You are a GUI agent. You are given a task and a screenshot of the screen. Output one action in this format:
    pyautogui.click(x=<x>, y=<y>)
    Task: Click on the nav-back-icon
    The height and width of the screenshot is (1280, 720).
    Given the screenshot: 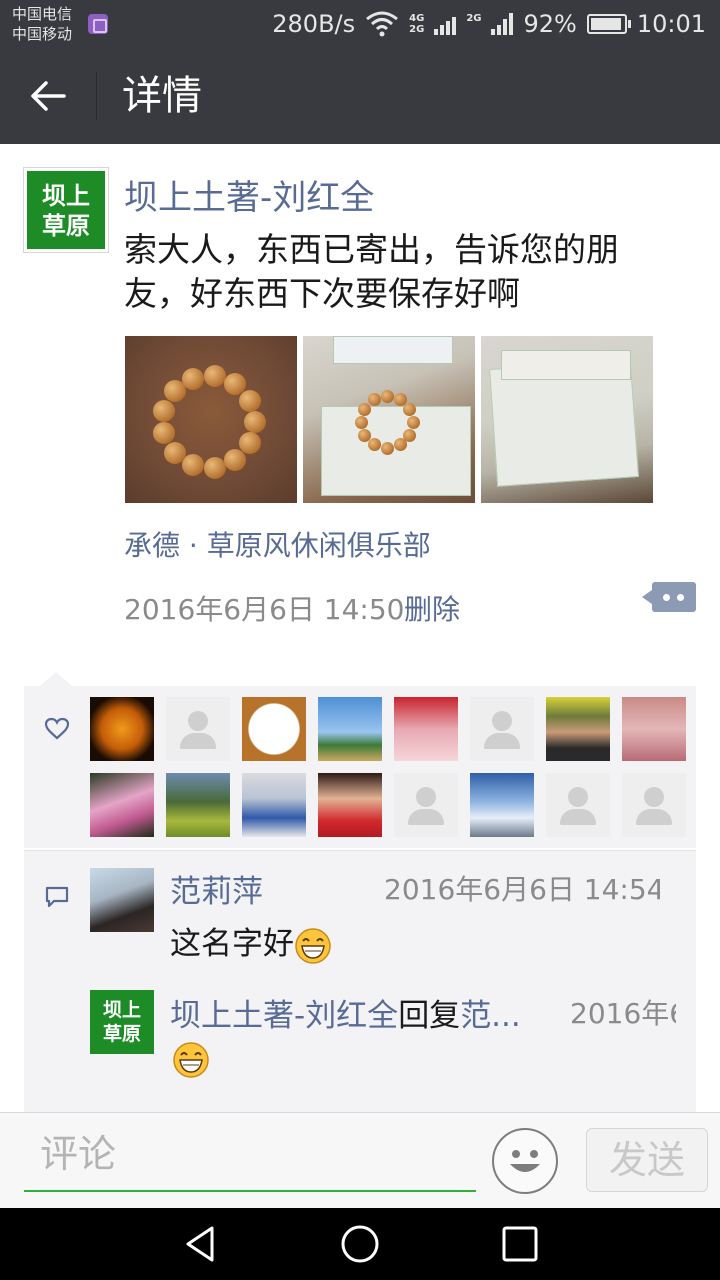 What is the action you would take?
    pyautogui.click(x=200, y=1244)
    